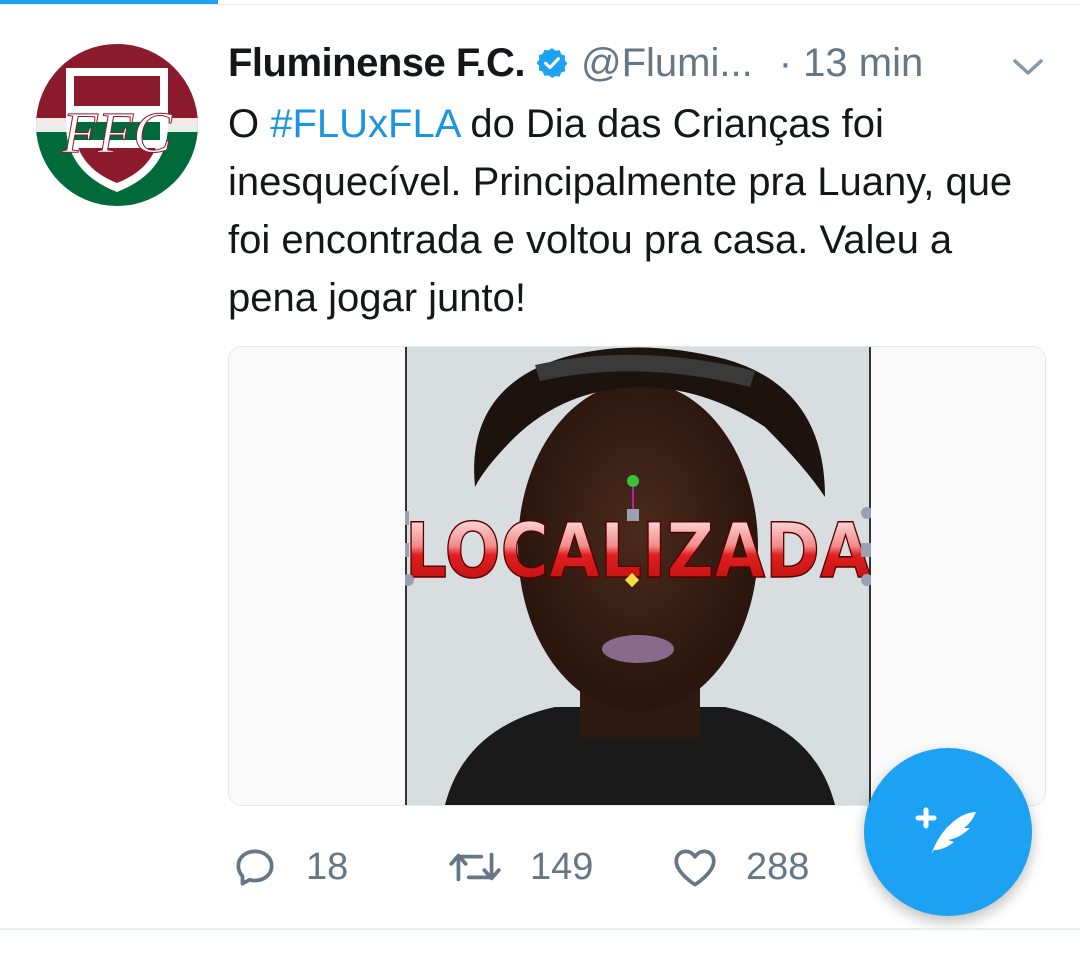 The width and height of the screenshot is (1080, 964). Describe the element at coordinates (117, 132) in the screenshot. I see `crest-monogram: FFC` at that location.